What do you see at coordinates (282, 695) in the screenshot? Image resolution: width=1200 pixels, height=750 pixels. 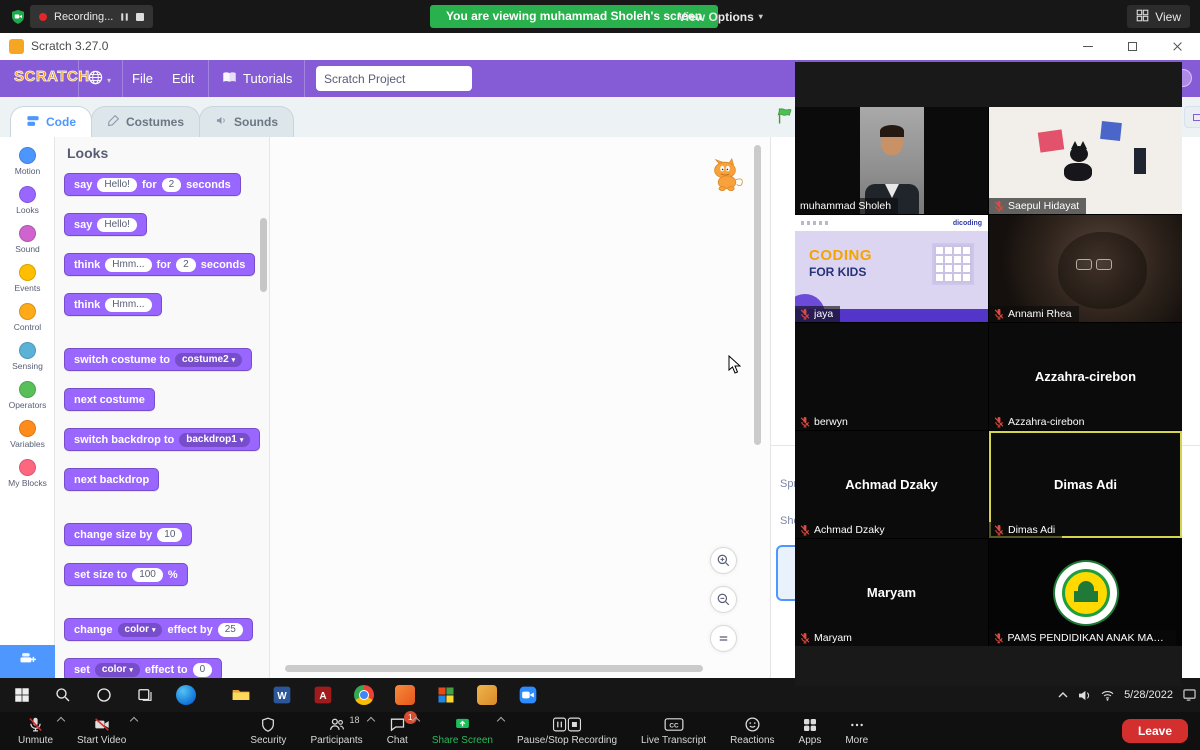 I see `taskbar-word-icon: W` at bounding box center [282, 695].